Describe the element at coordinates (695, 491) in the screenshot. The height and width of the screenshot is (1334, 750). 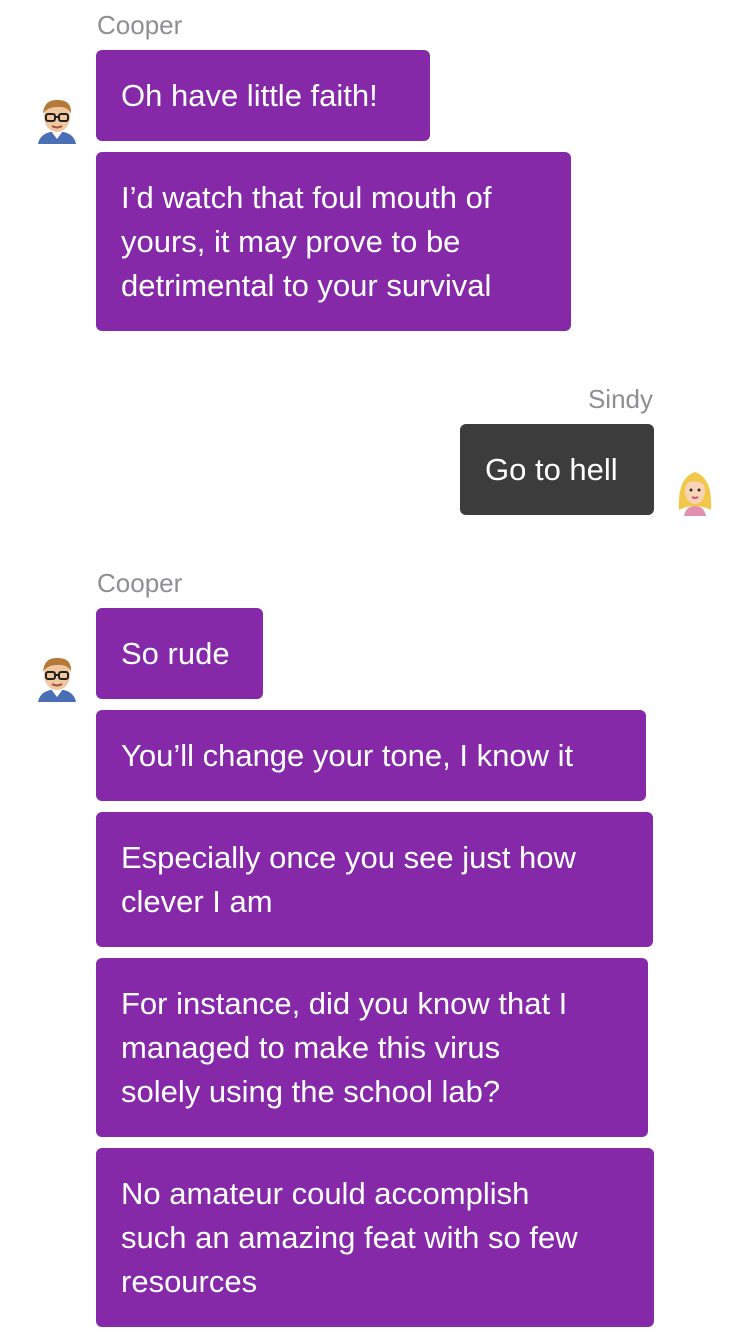
I see `sindy-avatar-icon` at that location.